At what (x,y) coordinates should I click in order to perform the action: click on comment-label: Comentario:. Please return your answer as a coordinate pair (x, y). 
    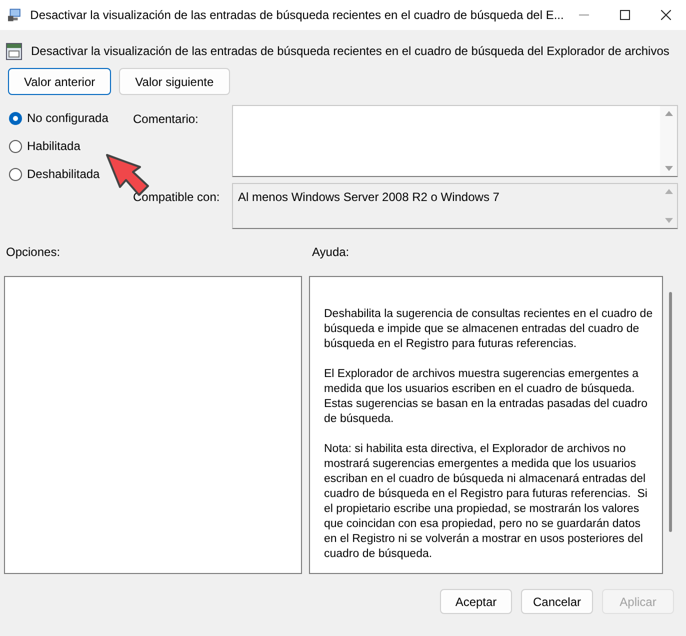
    Looking at the image, I should click on (166, 119).